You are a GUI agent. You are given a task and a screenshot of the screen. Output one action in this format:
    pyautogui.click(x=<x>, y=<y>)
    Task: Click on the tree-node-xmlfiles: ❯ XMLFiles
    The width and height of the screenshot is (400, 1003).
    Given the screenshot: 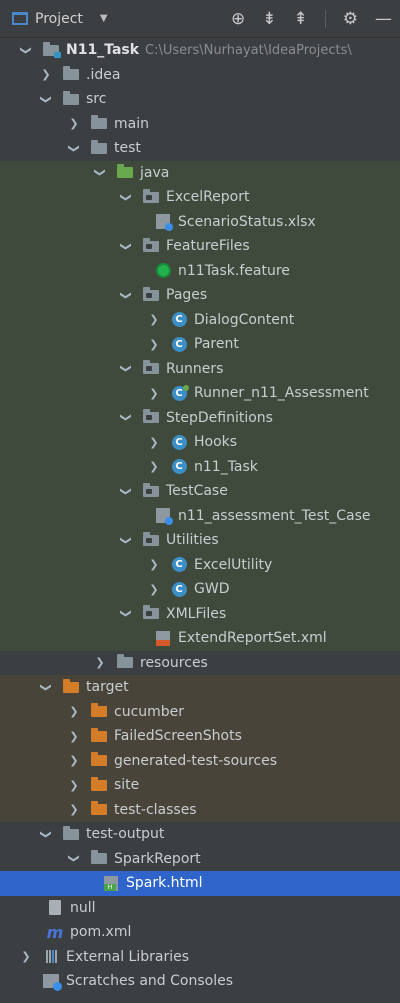 What is the action you would take?
    pyautogui.click(x=200, y=613)
    